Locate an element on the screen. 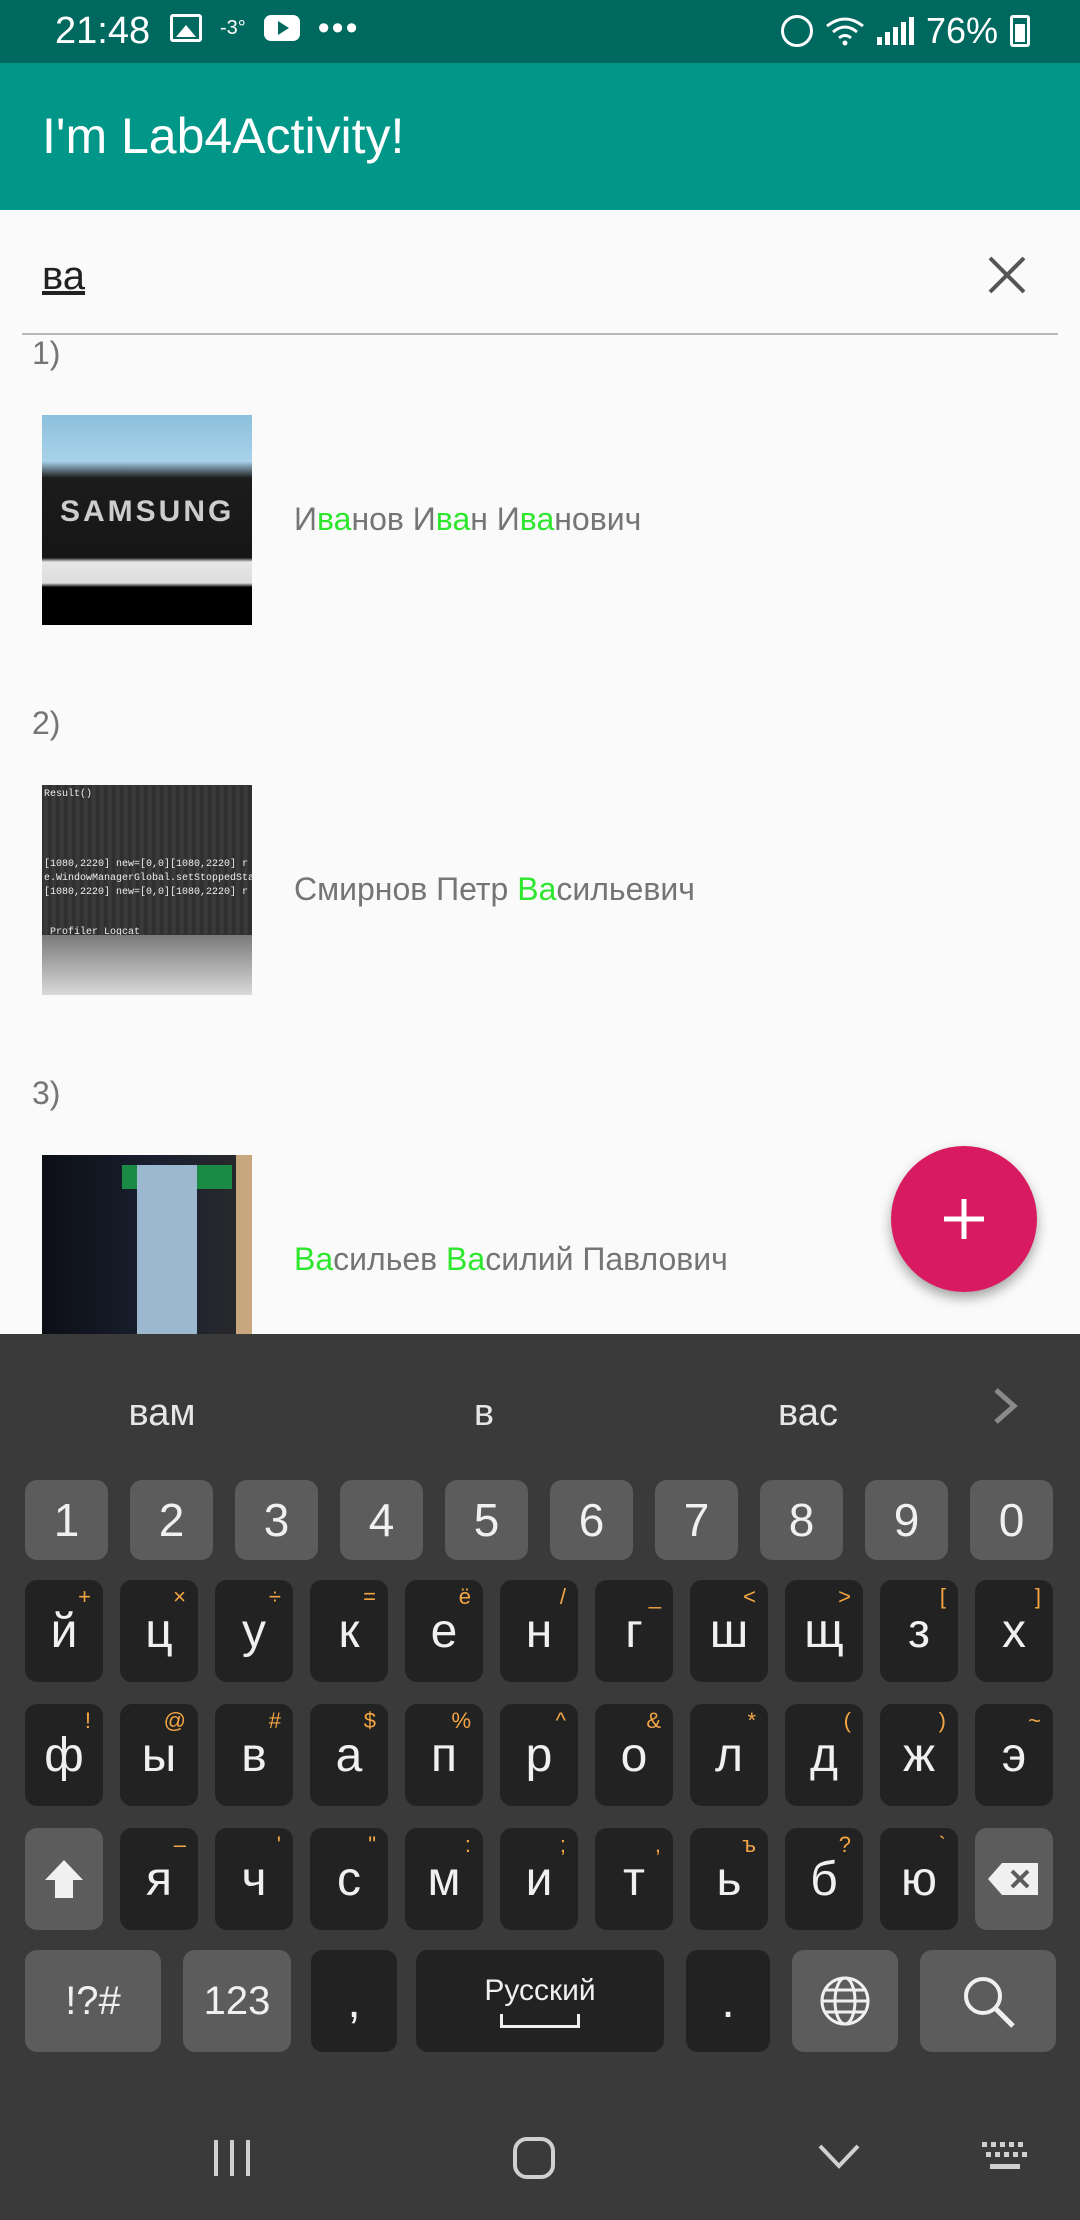  search-row is located at coordinates (540, 272).